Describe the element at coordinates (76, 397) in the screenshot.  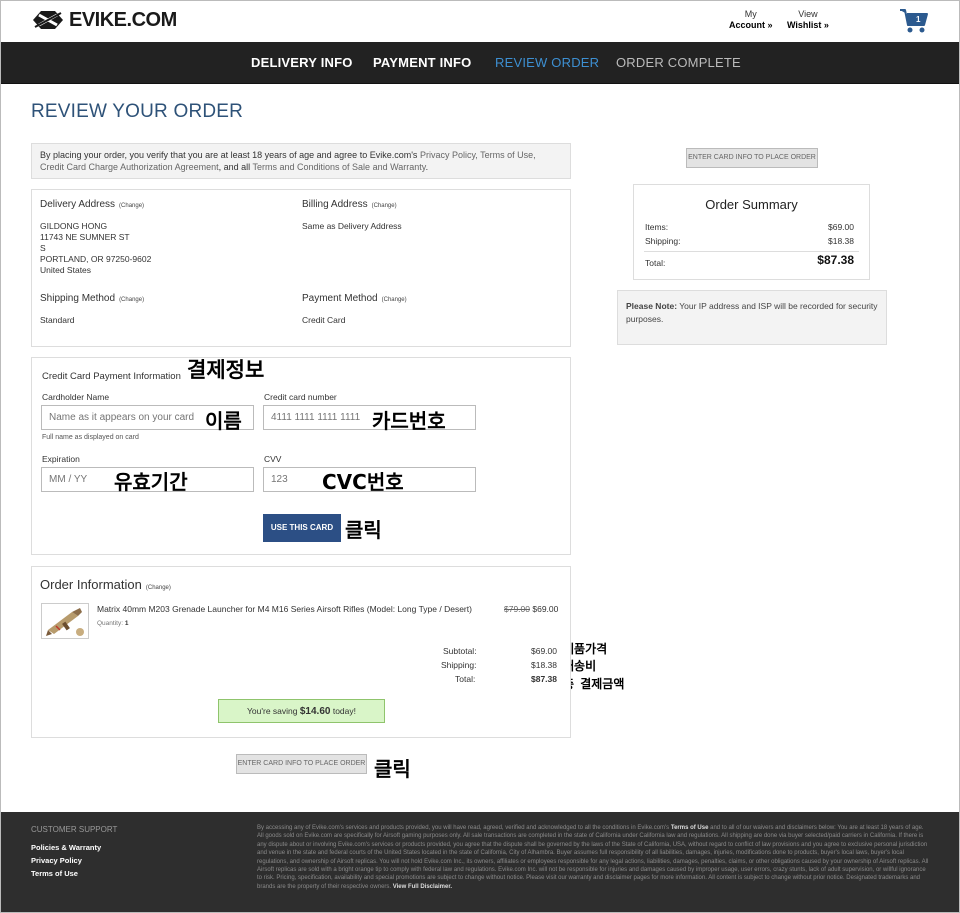
I see `cardholder-label: Cardholder Name` at that location.